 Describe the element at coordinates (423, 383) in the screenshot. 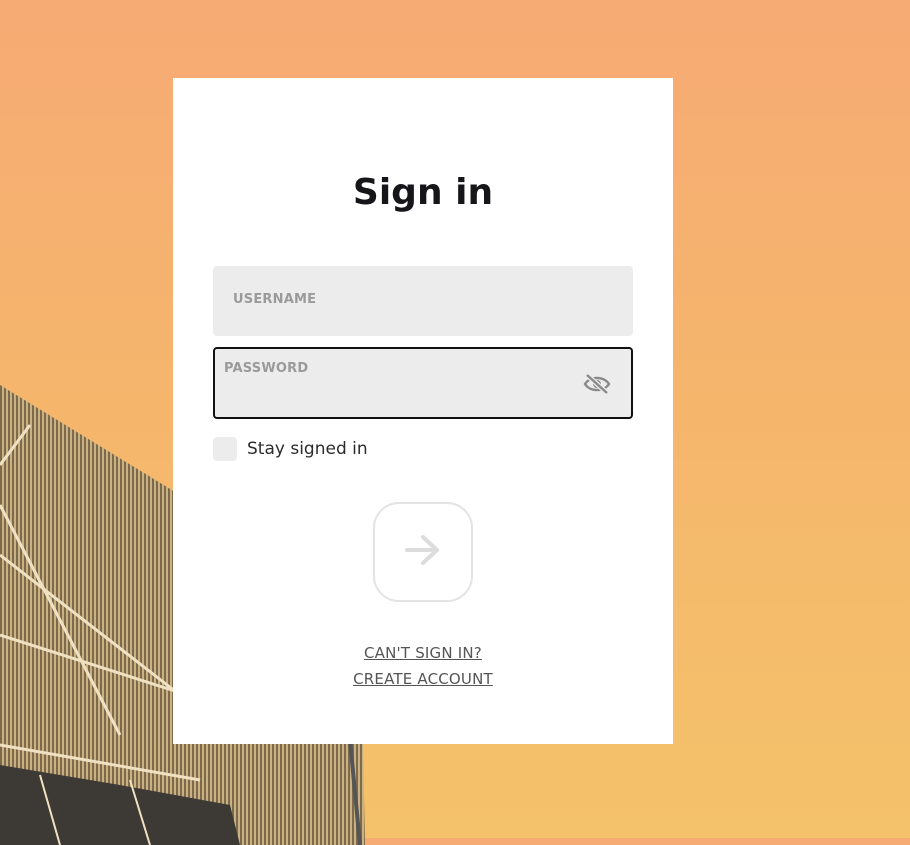

I see `password-field: PASSWORD` at that location.